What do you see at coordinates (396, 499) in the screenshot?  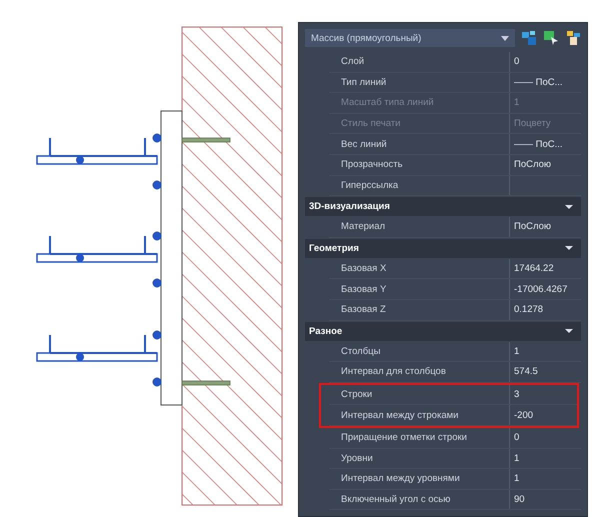 I see `property-label: Включенный угол с осью` at bounding box center [396, 499].